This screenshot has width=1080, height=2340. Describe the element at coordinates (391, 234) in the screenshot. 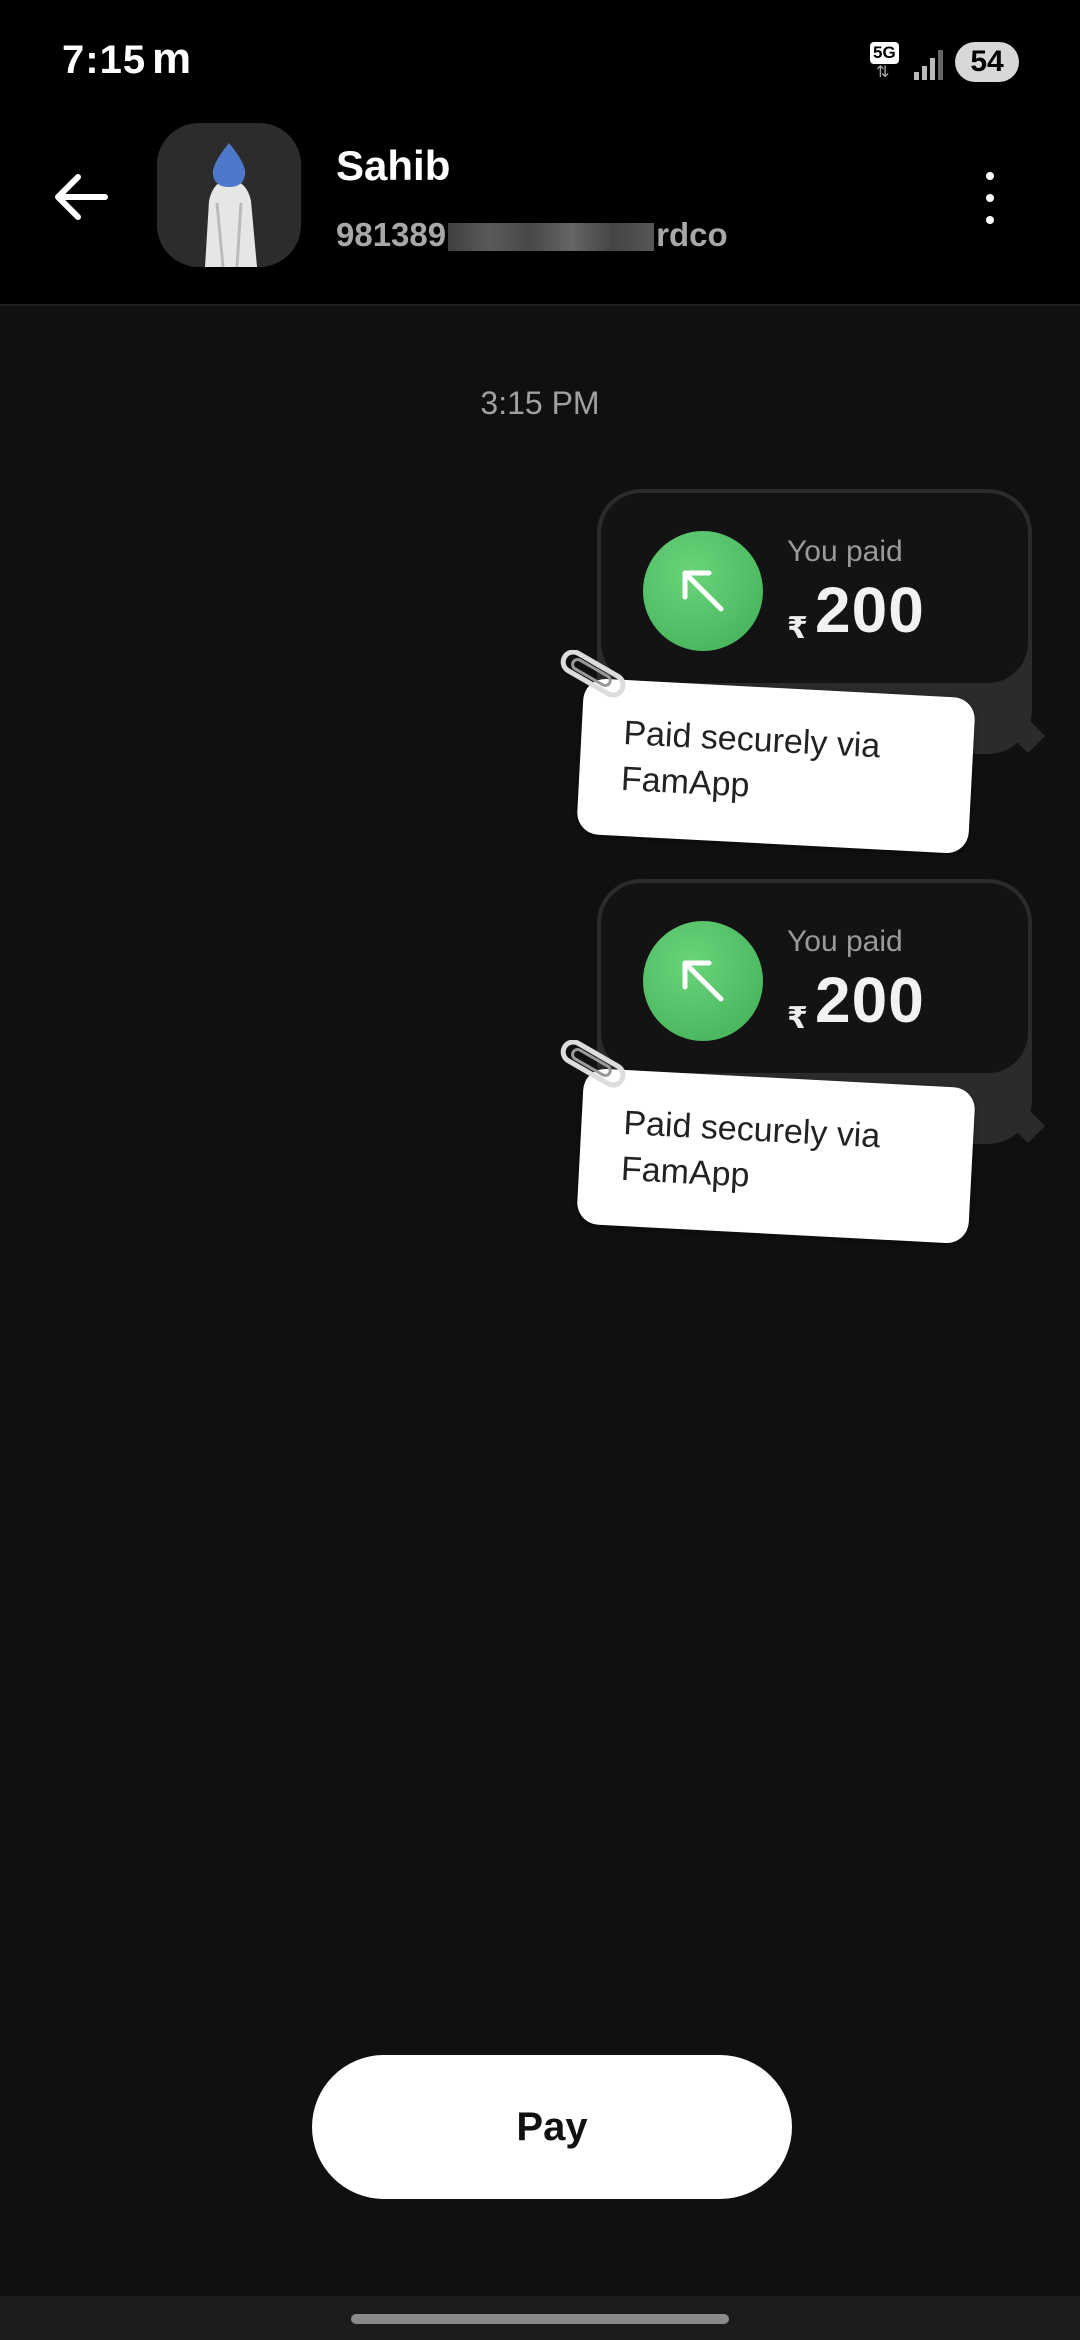

I see `contact-id-prefix: 981389` at that location.